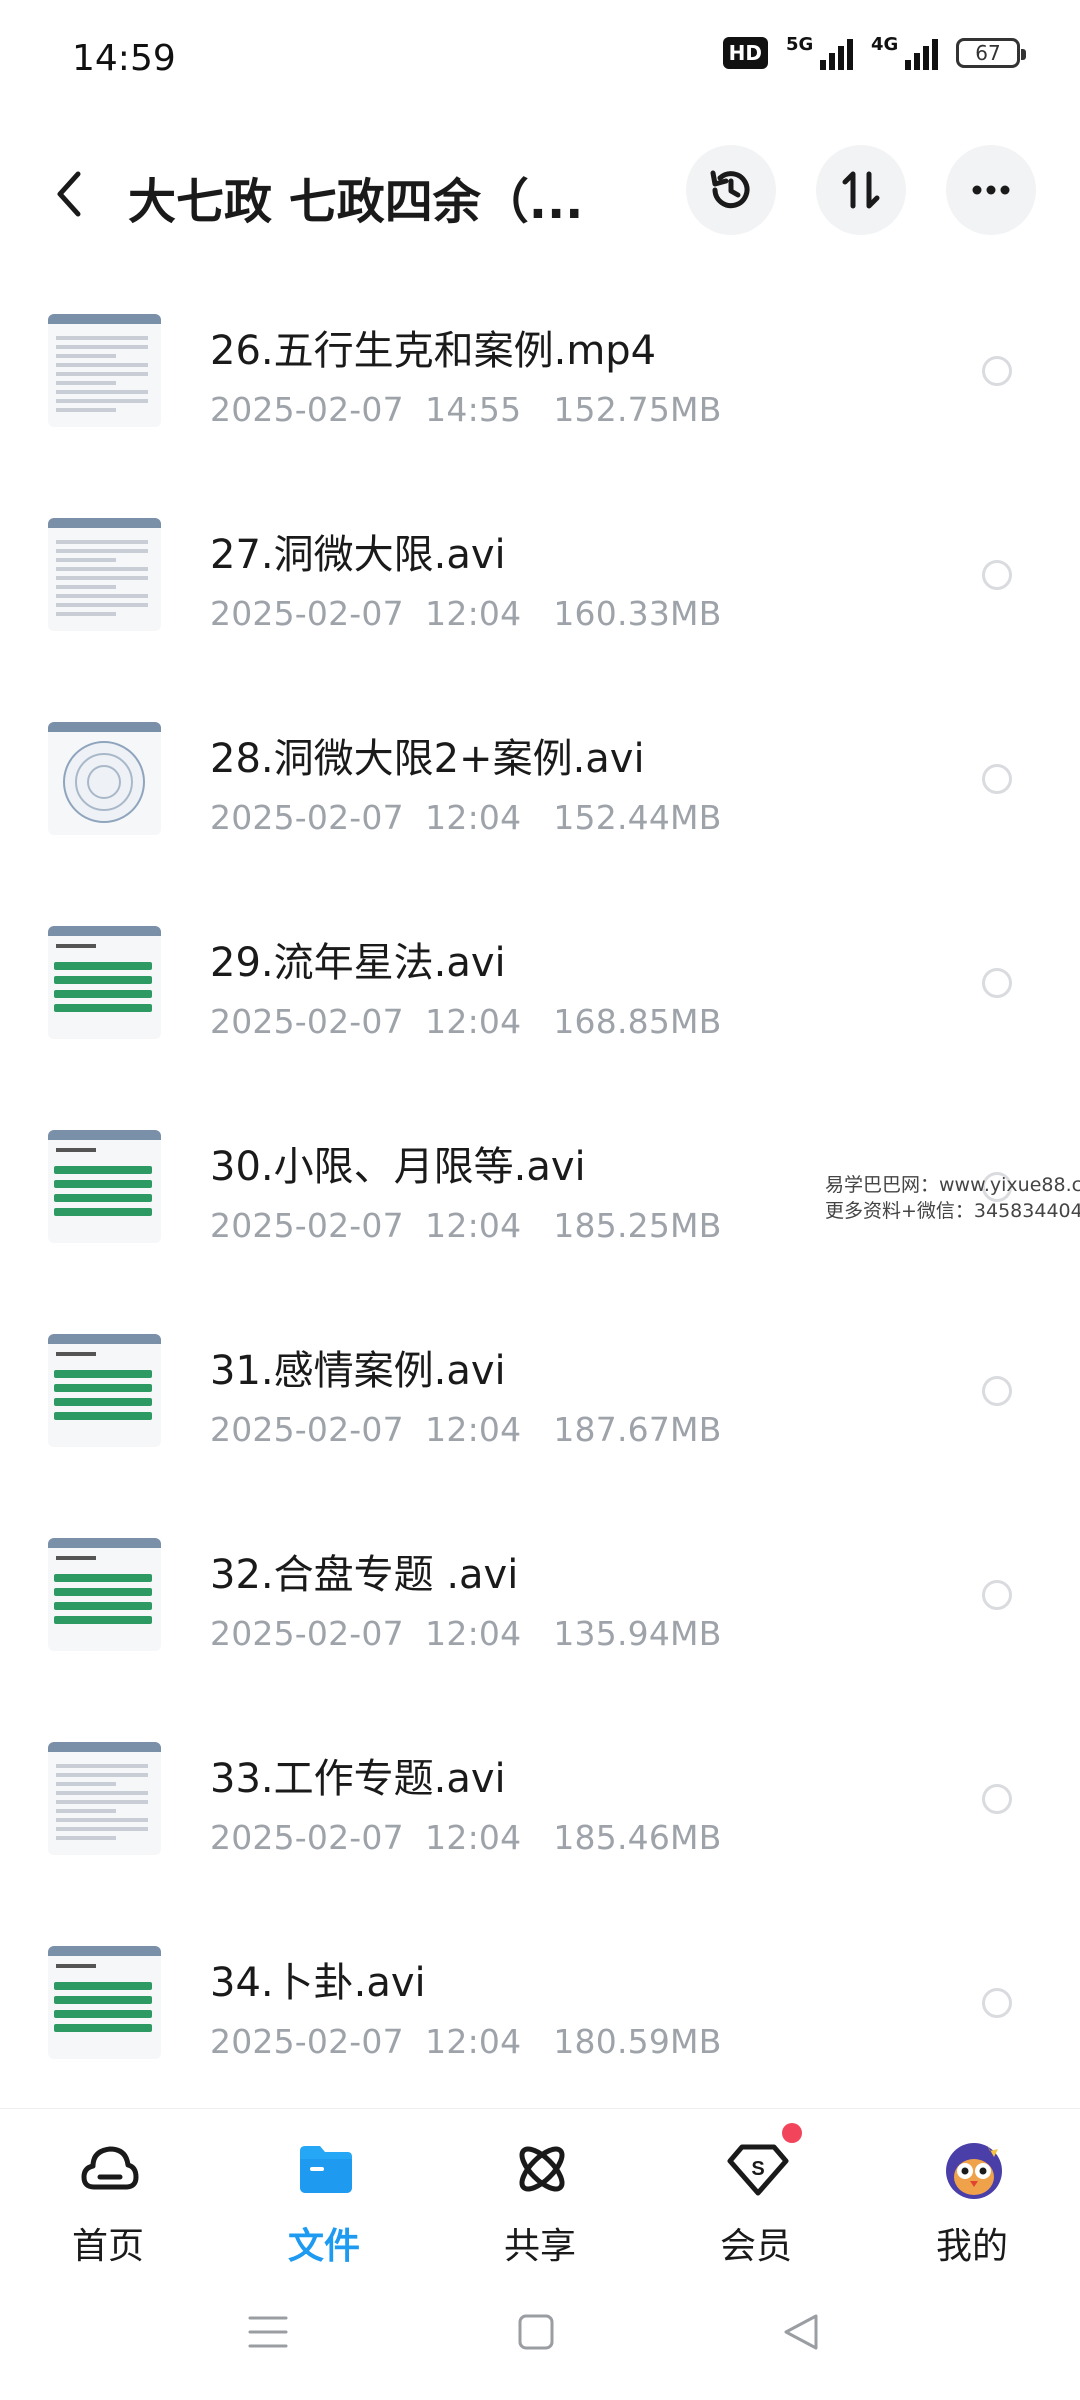 This screenshot has height=2400, width=1080. Describe the element at coordinates (637, 613) in the screenshot. I see `file-size: 160.33MB` at that location.